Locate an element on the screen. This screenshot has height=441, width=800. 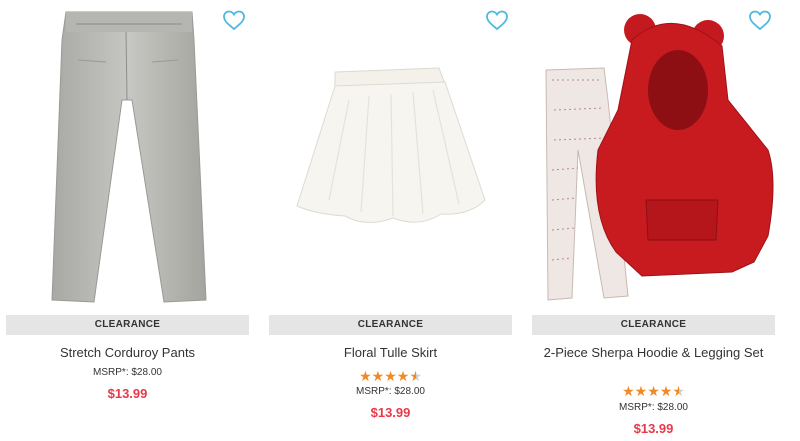
product-name: 2-Piece Sherpa Hoodie & Legging Set is located at coordinates (653, 353).